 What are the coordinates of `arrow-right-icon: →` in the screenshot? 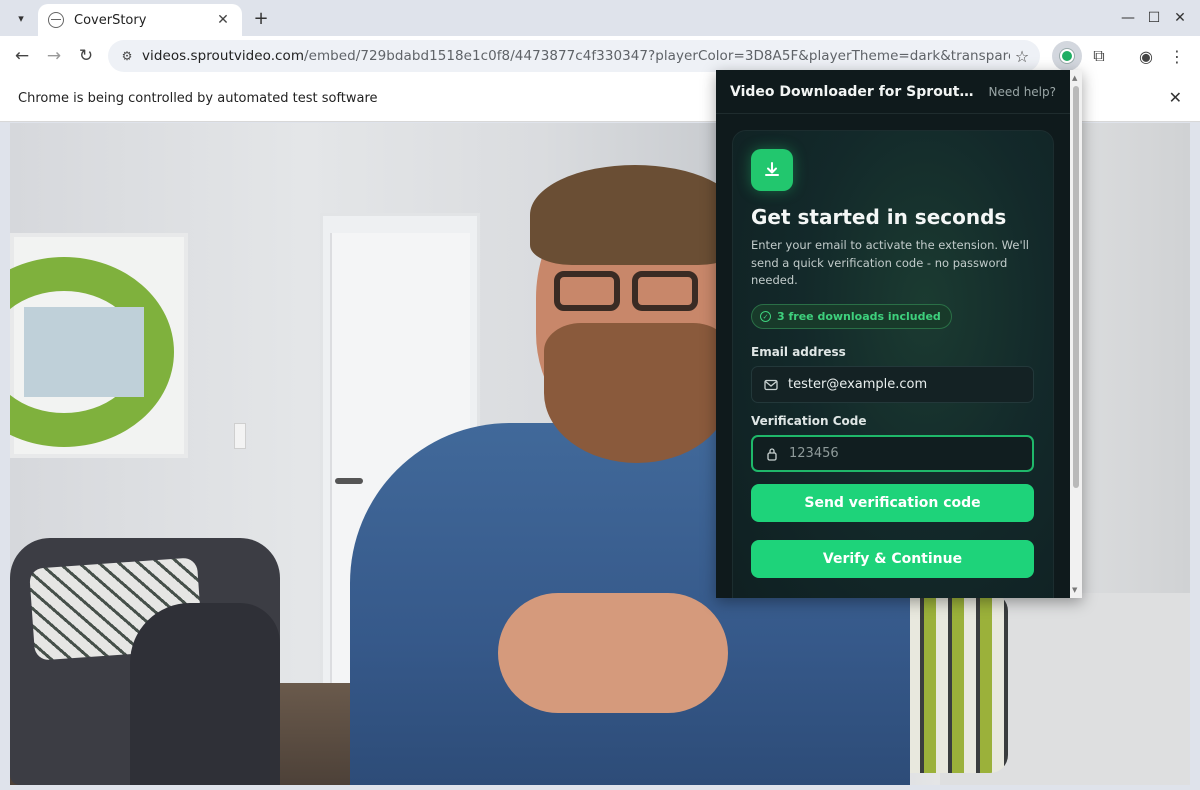 It's located at (54, 56).